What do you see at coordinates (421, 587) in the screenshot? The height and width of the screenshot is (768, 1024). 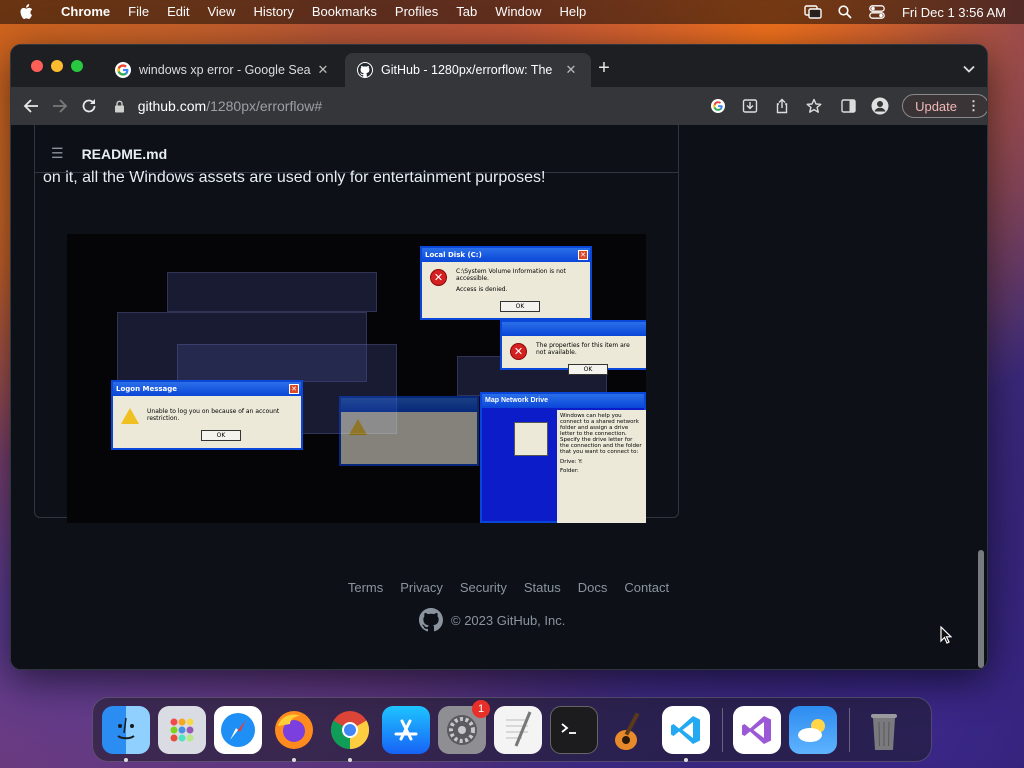 I see `footer-link-privacy: Privacy` at bounding box center [421, 587].